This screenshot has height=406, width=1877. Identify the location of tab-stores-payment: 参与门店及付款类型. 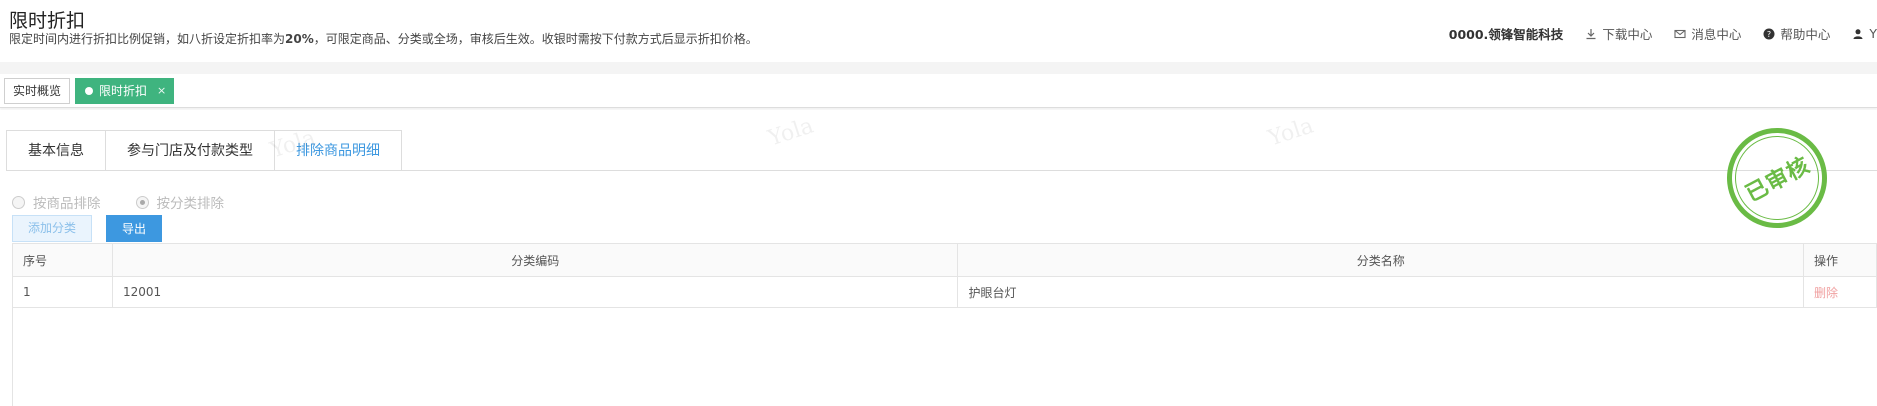
(190, 150).